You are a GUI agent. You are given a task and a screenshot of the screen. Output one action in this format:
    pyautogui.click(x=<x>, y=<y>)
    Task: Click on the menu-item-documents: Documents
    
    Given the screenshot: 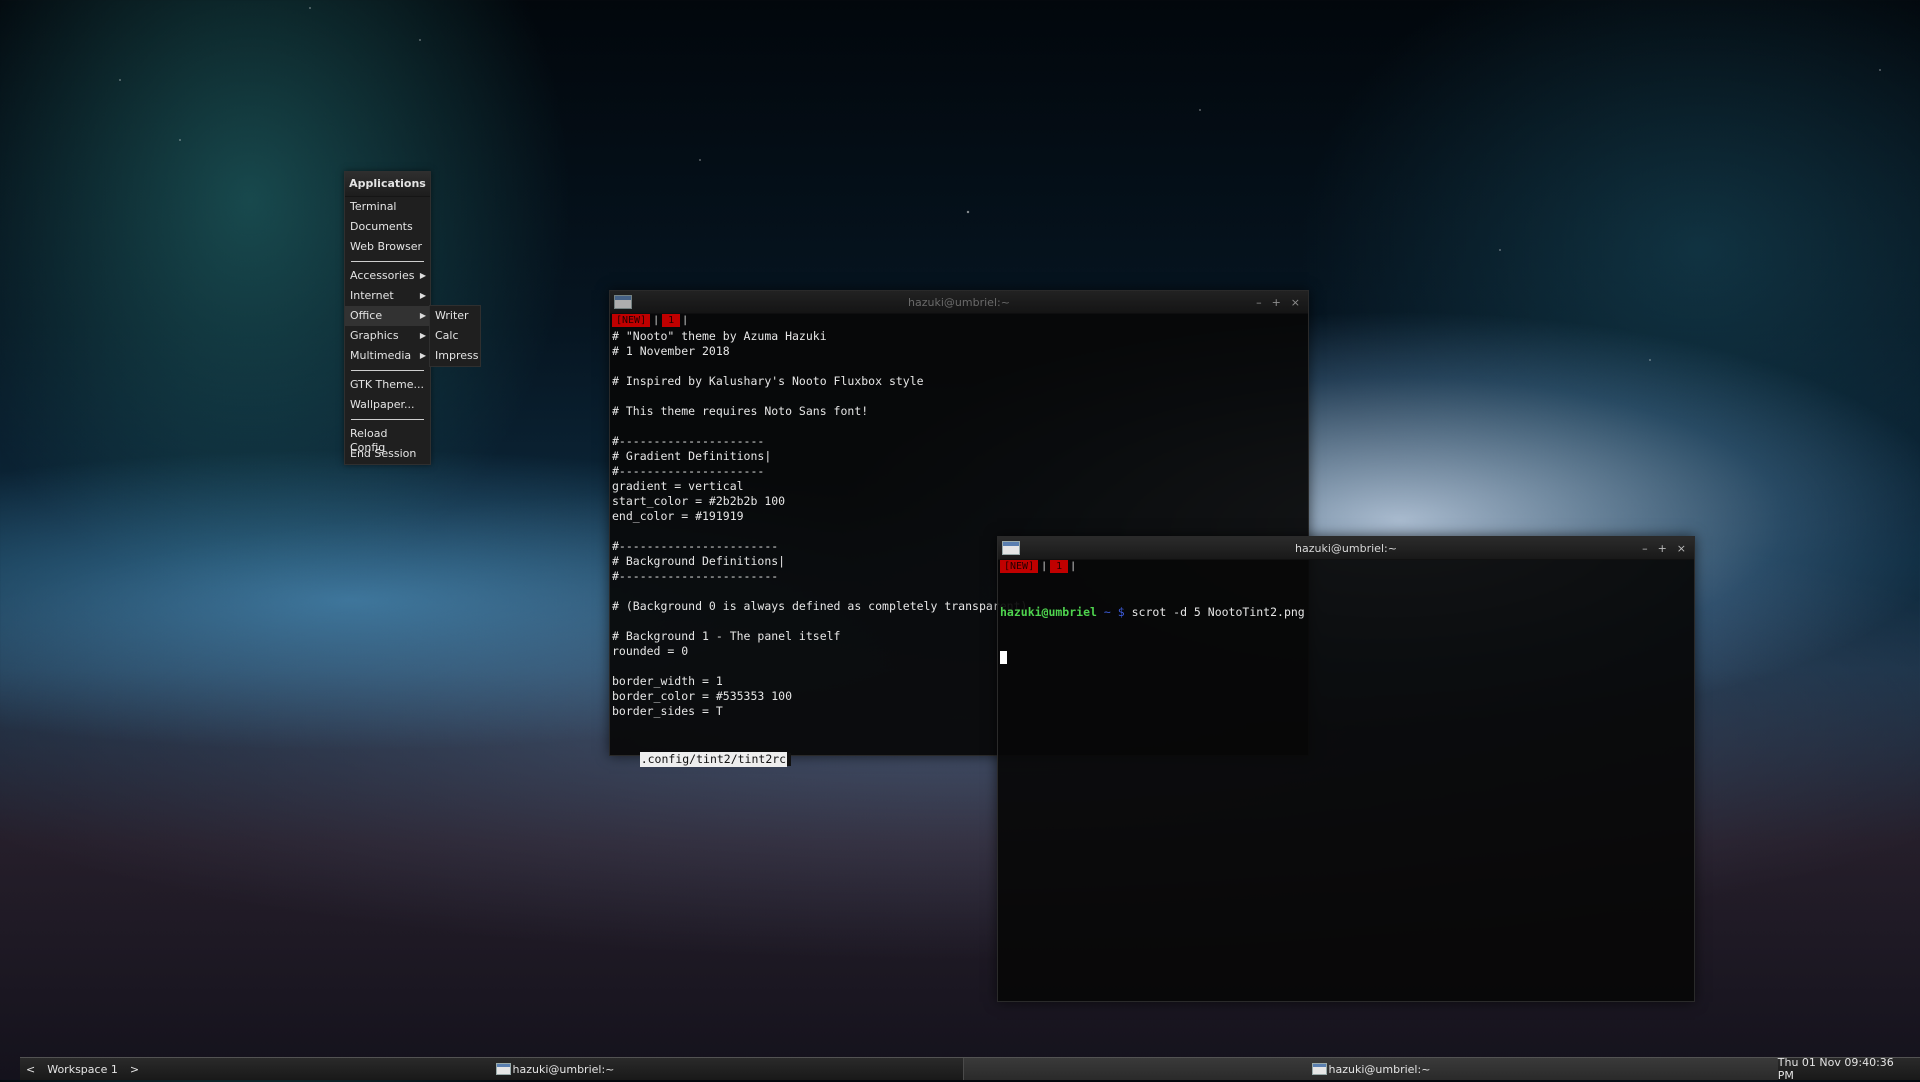 What is the action you would take?
    pyautogui.click(x=387, y=227)
    